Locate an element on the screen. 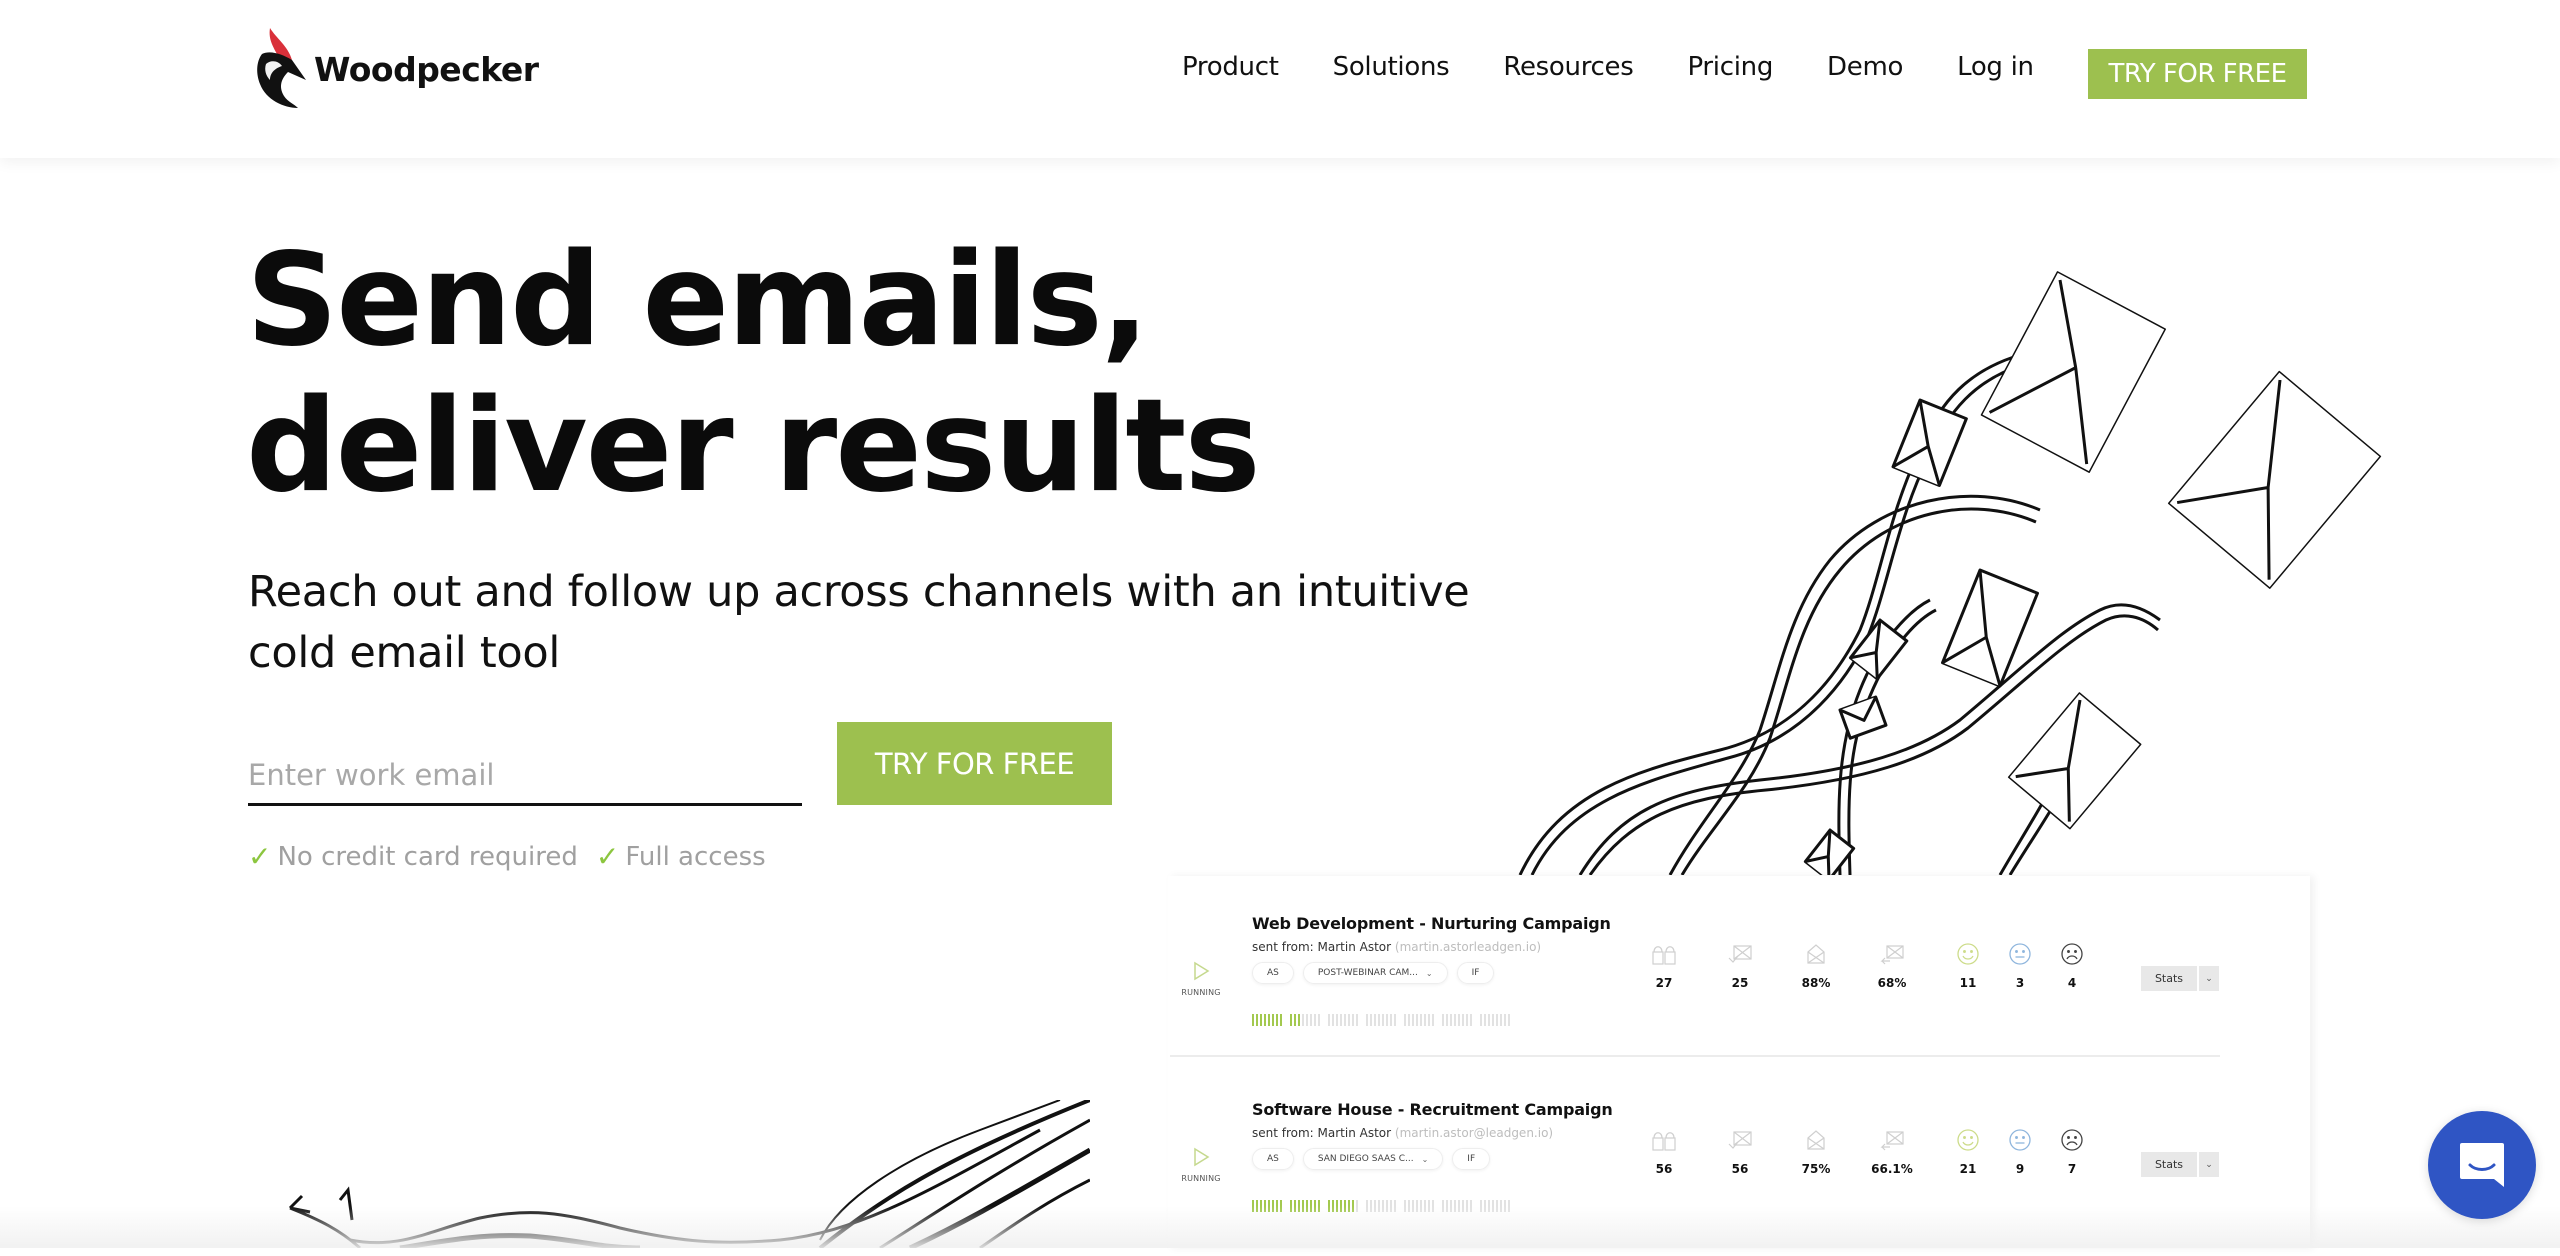  chat-launcher-button is located at coordinates (2482, 1165).